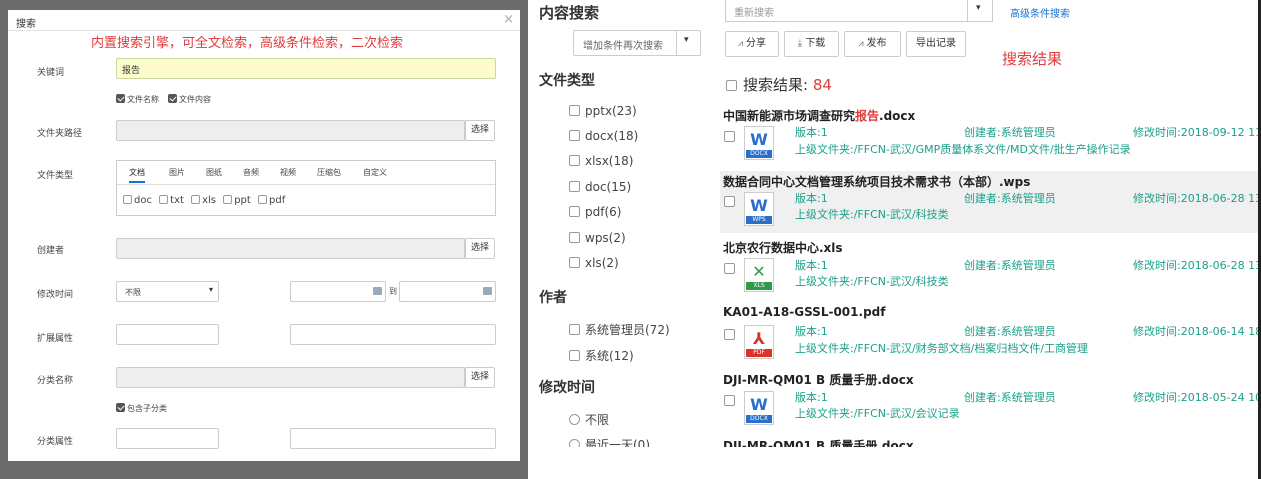 This screenshot has height=479, width=1261. I want to click on search-input: 重新搜索 ▾, so click(859, 11).